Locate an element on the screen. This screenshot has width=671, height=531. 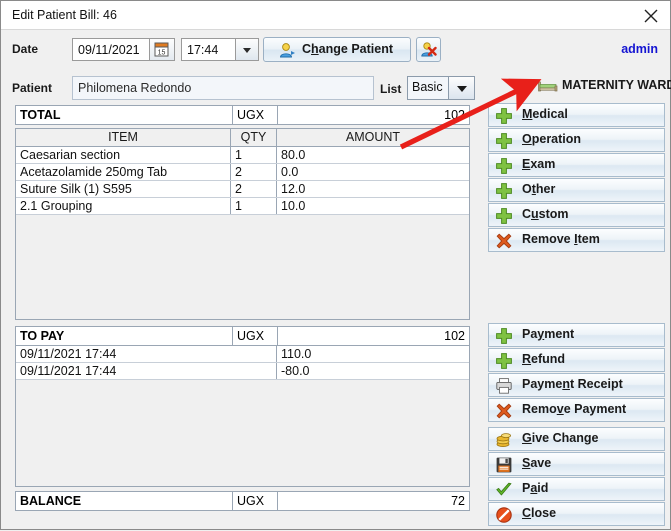
topay-amount: 102 is located at coordinates (373, 336).